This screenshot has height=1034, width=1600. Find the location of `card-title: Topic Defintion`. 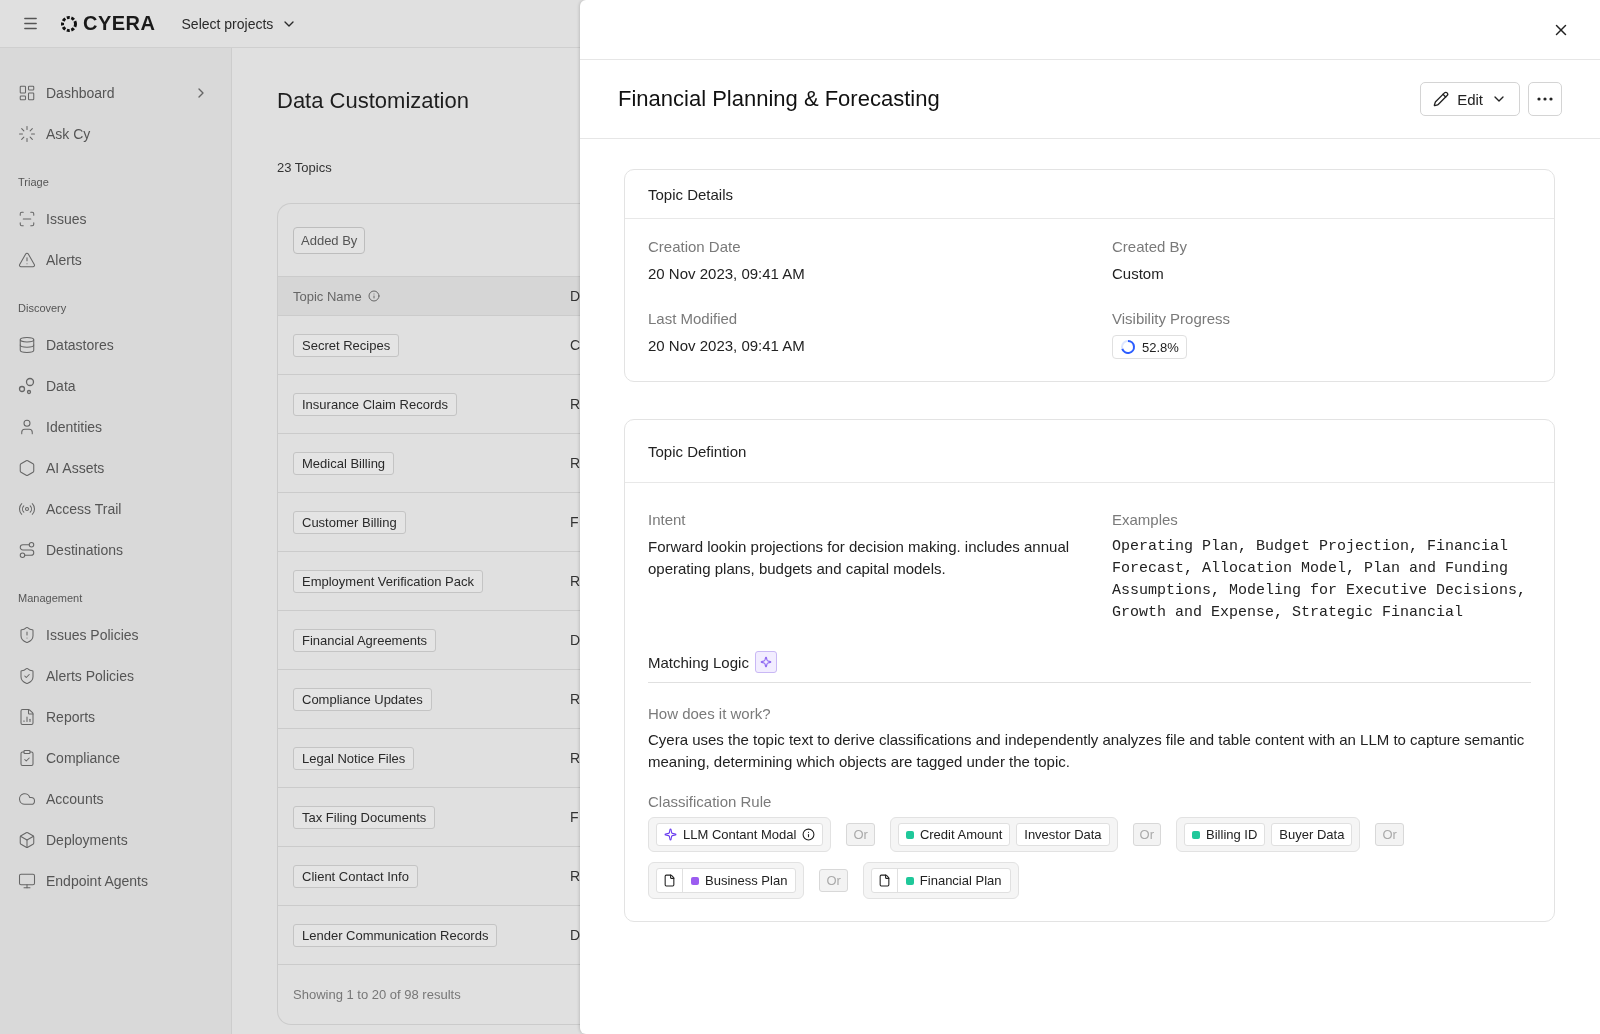

card-title: Topic Defintion is located at coordinates (697, 451).